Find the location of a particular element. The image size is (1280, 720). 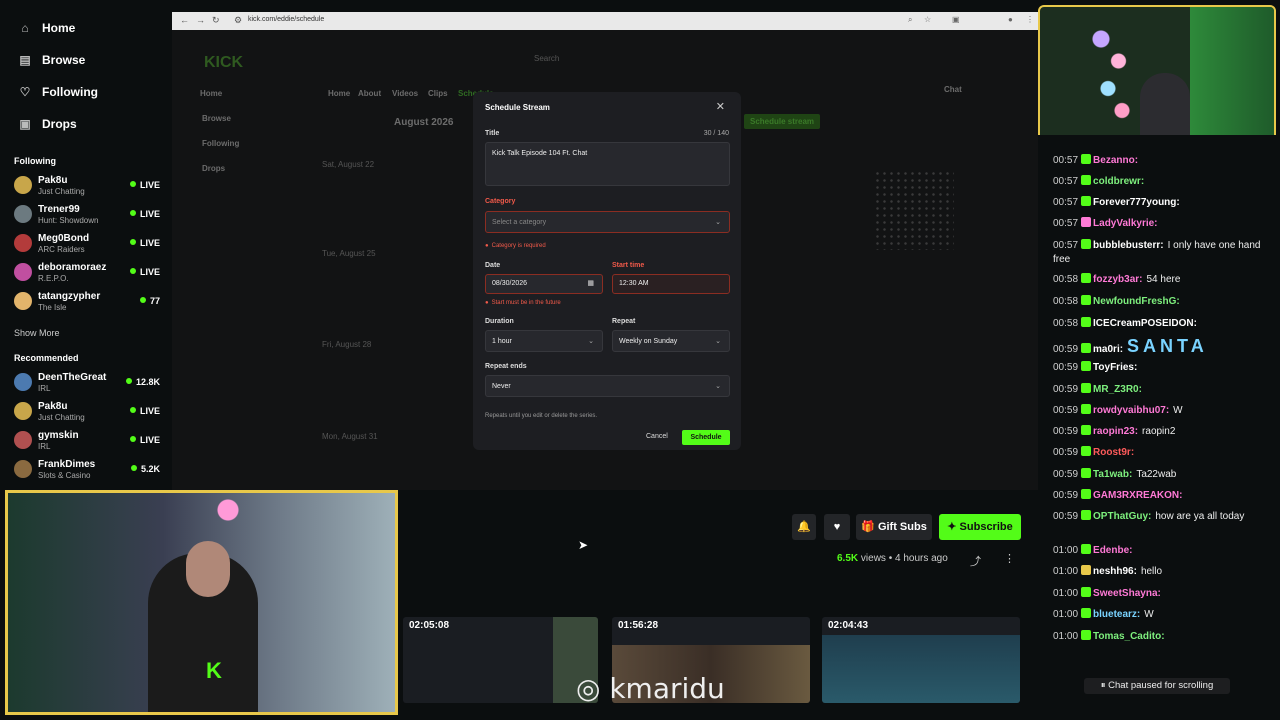

title-input: Kick Talk Episode 104 Ft. Chat is located at coordinates (607, 164).